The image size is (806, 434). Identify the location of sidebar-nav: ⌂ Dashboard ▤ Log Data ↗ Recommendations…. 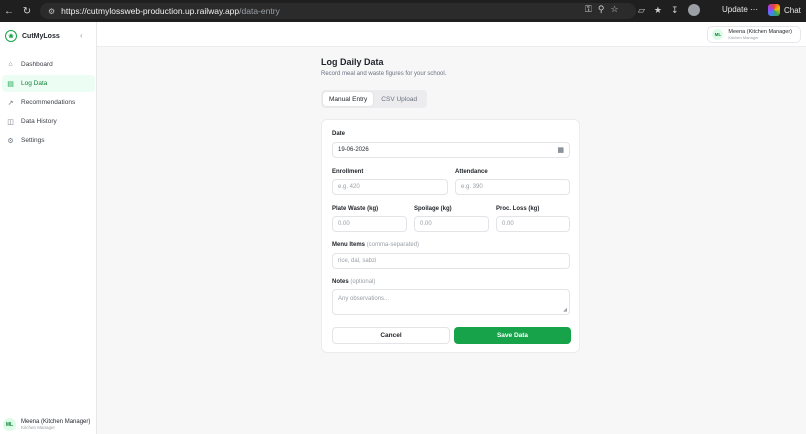
(48, 103).